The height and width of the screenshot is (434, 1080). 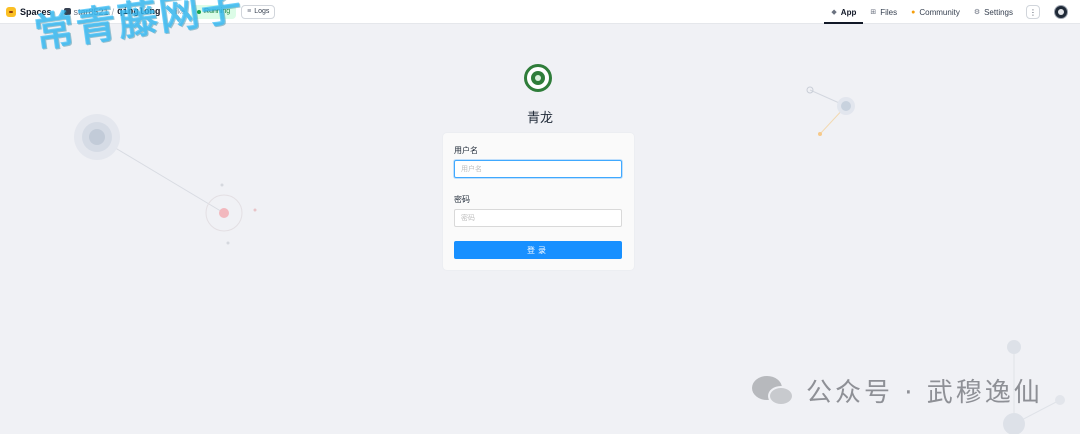 I want to click on tab-community: ● Community, so click(x=935, y=12).